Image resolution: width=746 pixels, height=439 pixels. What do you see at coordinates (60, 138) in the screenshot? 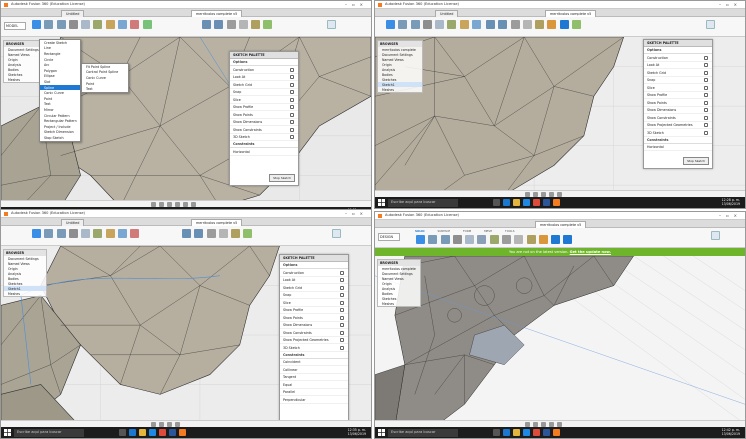
I see `menu-item: Stop Sketch` at bounding box center [60, 138].